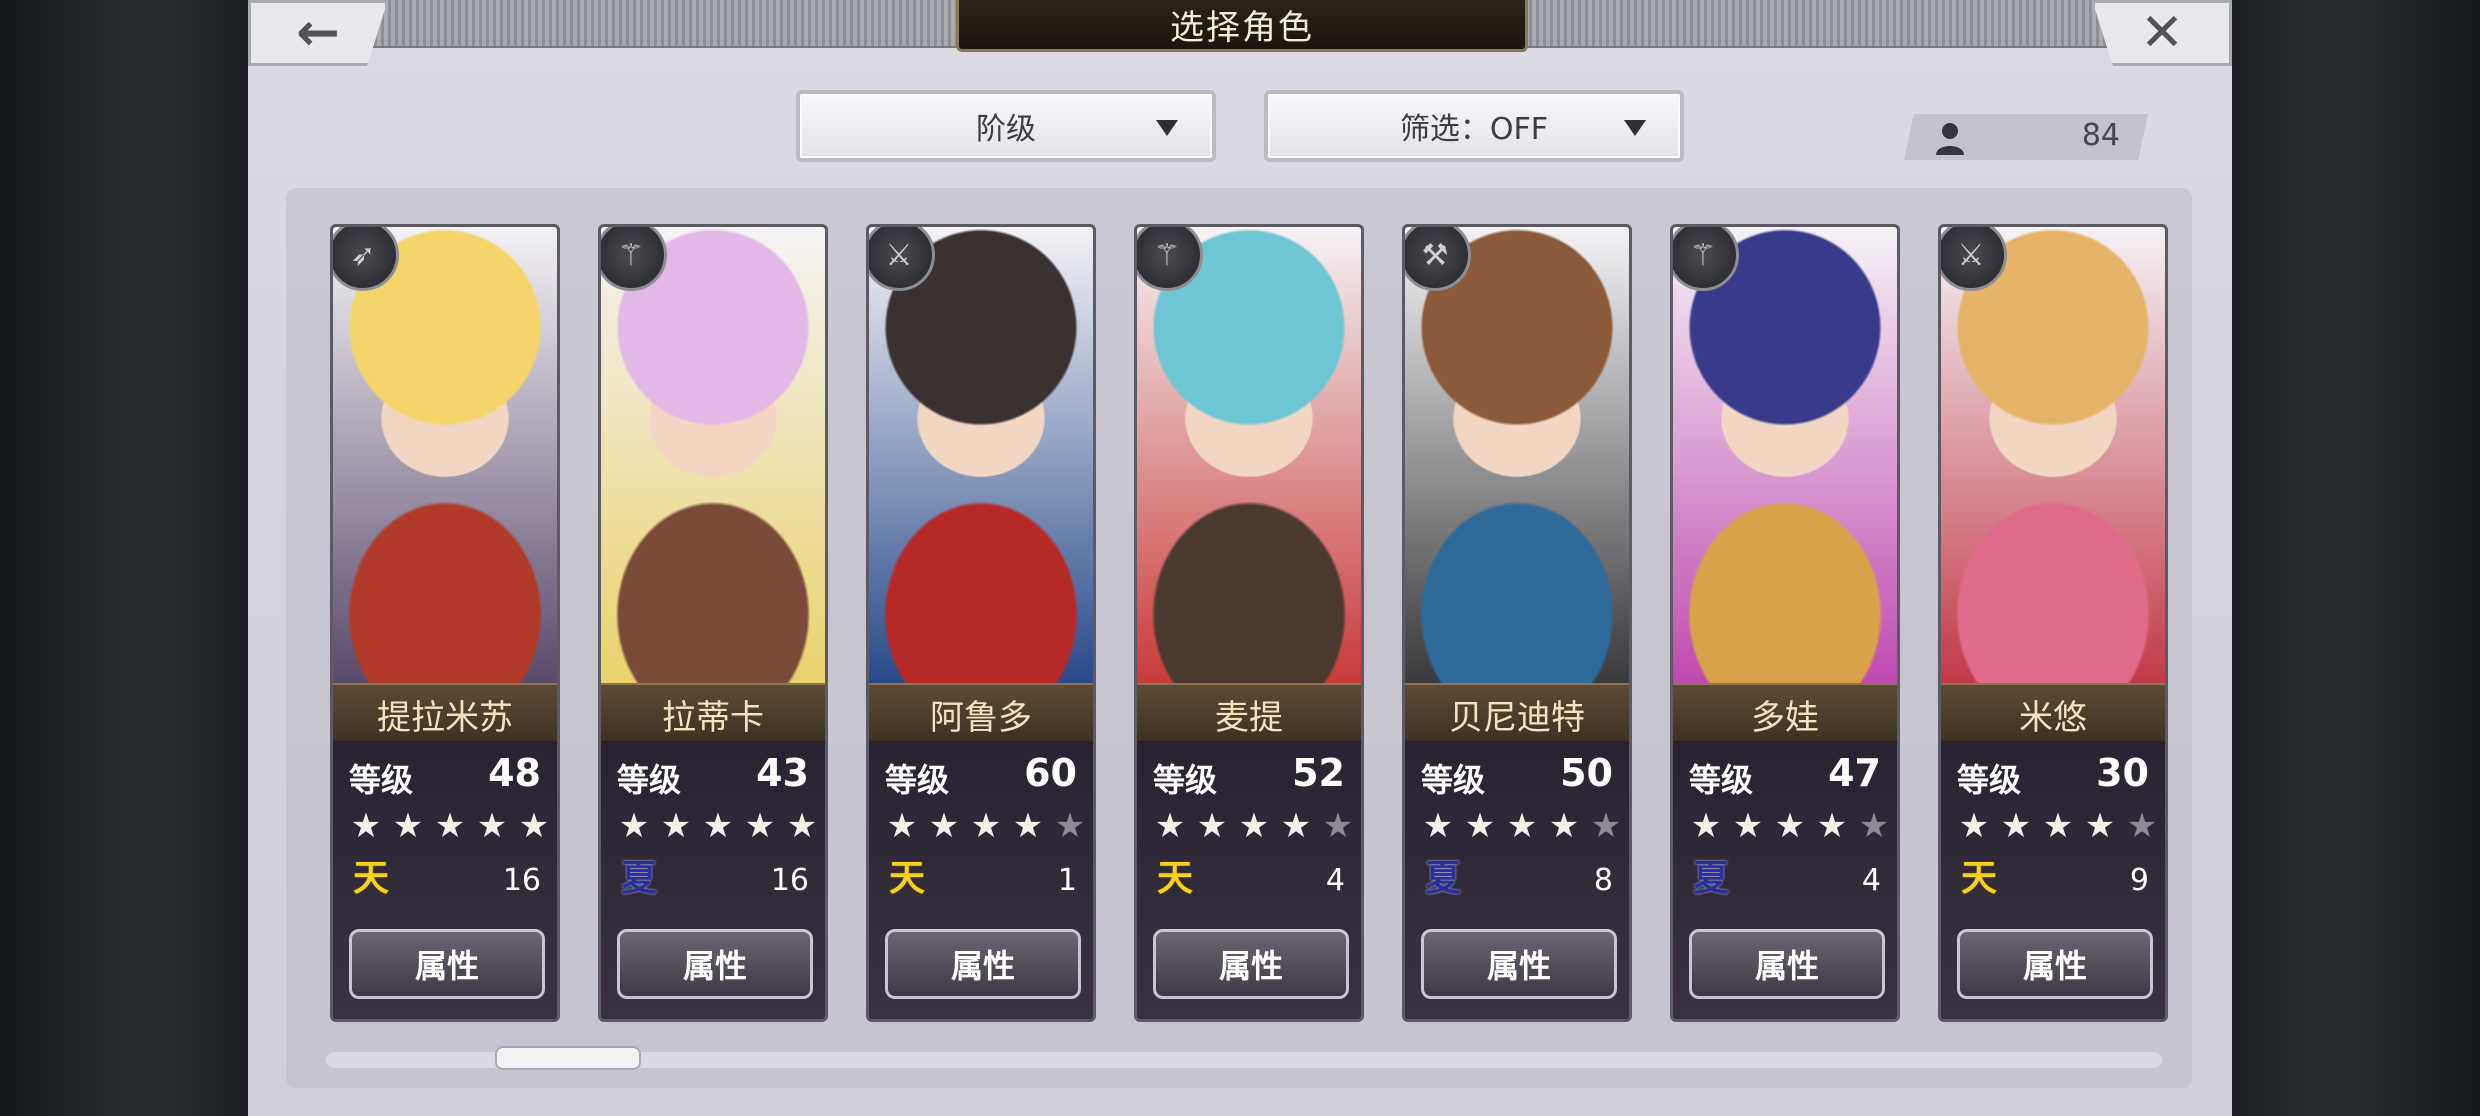 The width and height of the screenshot is (2480, 1116). I want to click on filter-dropdown: 筛选：OFF, so click(1474, 126).